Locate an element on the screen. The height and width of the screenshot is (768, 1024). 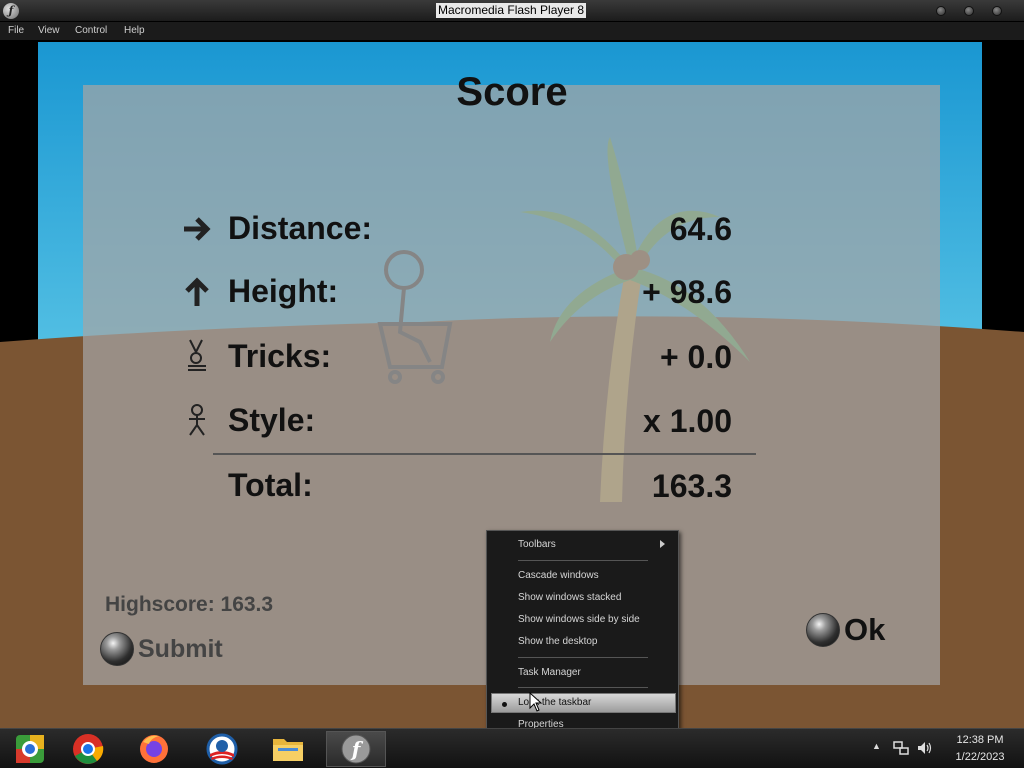
menu-item-toolbars: Toolbars is located at coordinates (537, 544).